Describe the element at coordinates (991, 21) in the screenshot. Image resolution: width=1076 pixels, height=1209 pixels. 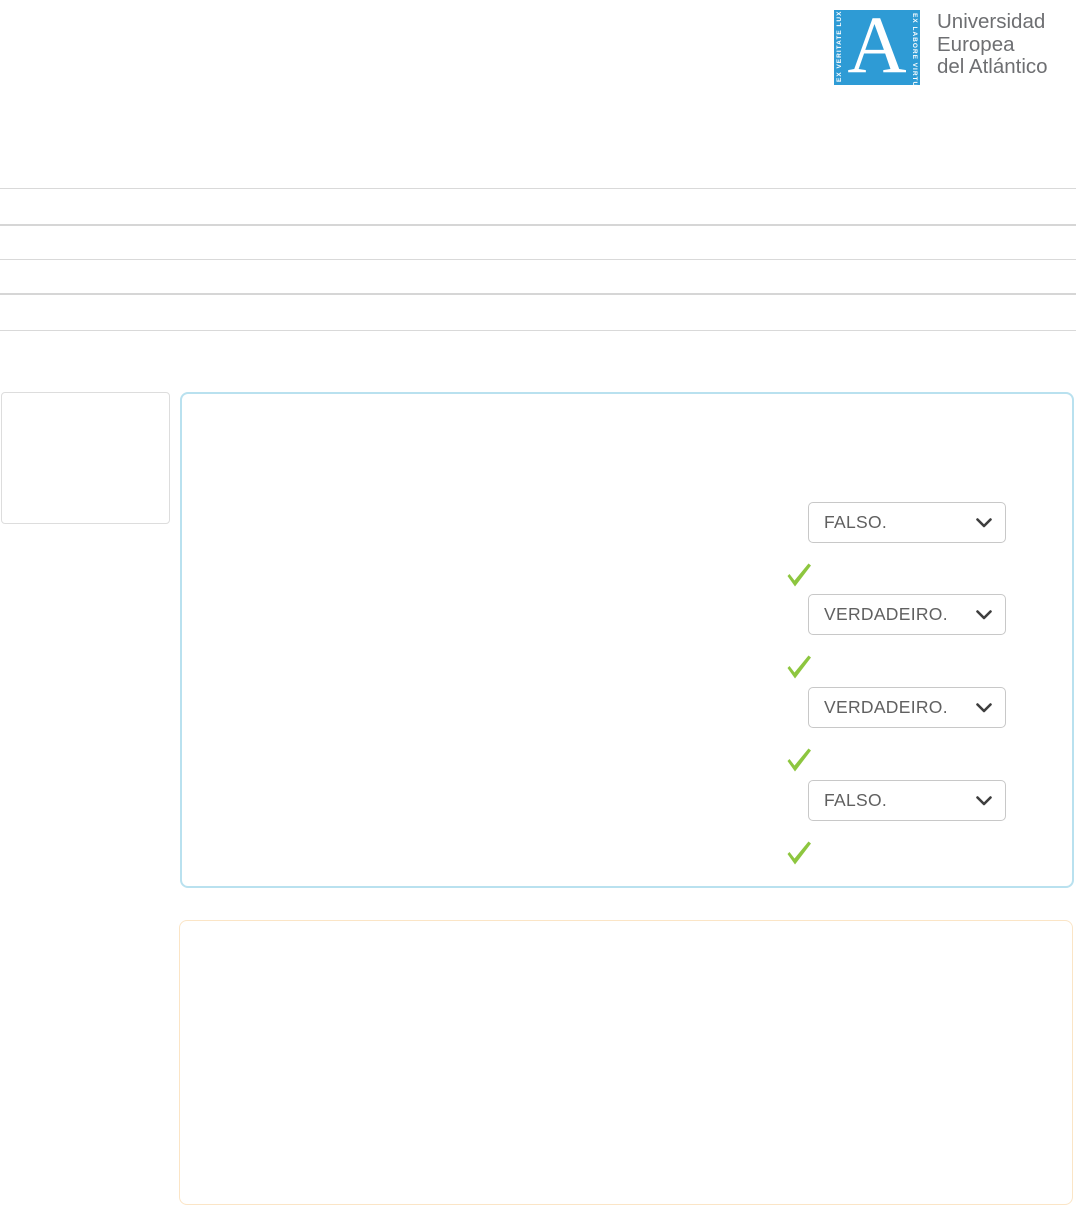
I see `university-name-line-1: Universidad` at that location.